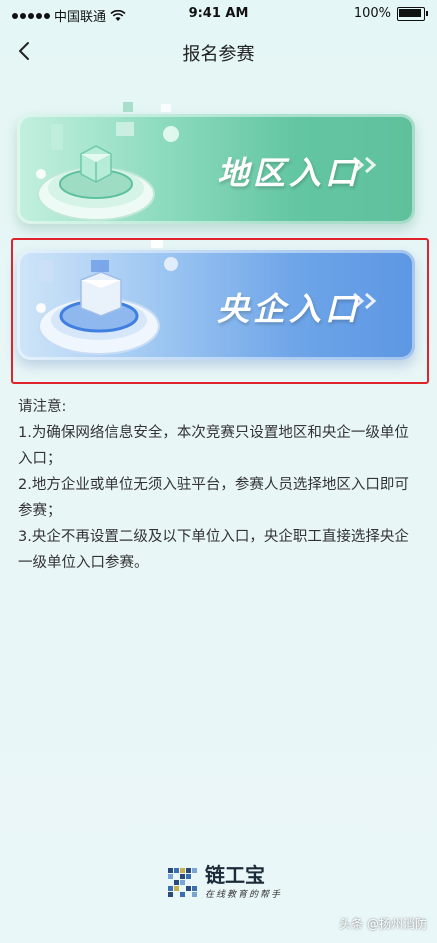 The height and width of the screenshot is (943, 437). Describe the element at coordinates (365, 165) in the screenshot. I see `double-chevron-right-icon` at that location.